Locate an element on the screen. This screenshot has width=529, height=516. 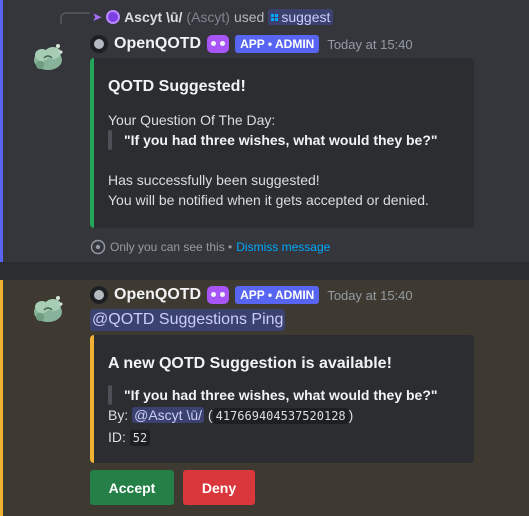
open-paren: ( is located at coordinates (210, 415).